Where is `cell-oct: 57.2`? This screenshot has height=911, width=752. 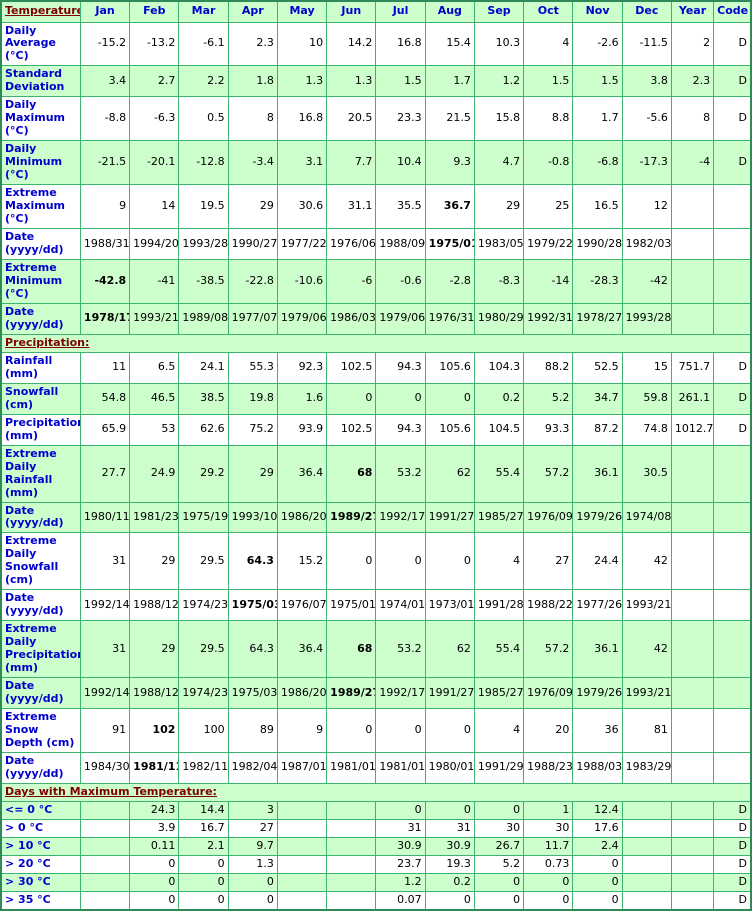
cell-oct: 57.2 is located at coordinates (548, 473).